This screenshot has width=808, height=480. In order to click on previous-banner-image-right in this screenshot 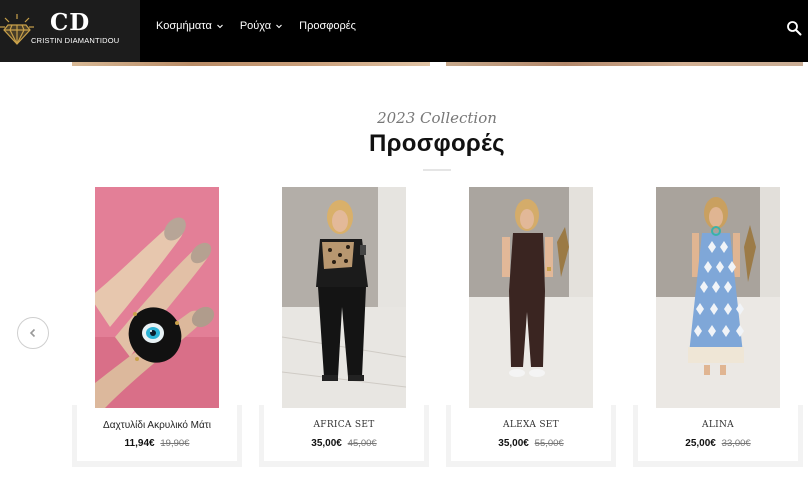, I will do `click(624, 64)`.